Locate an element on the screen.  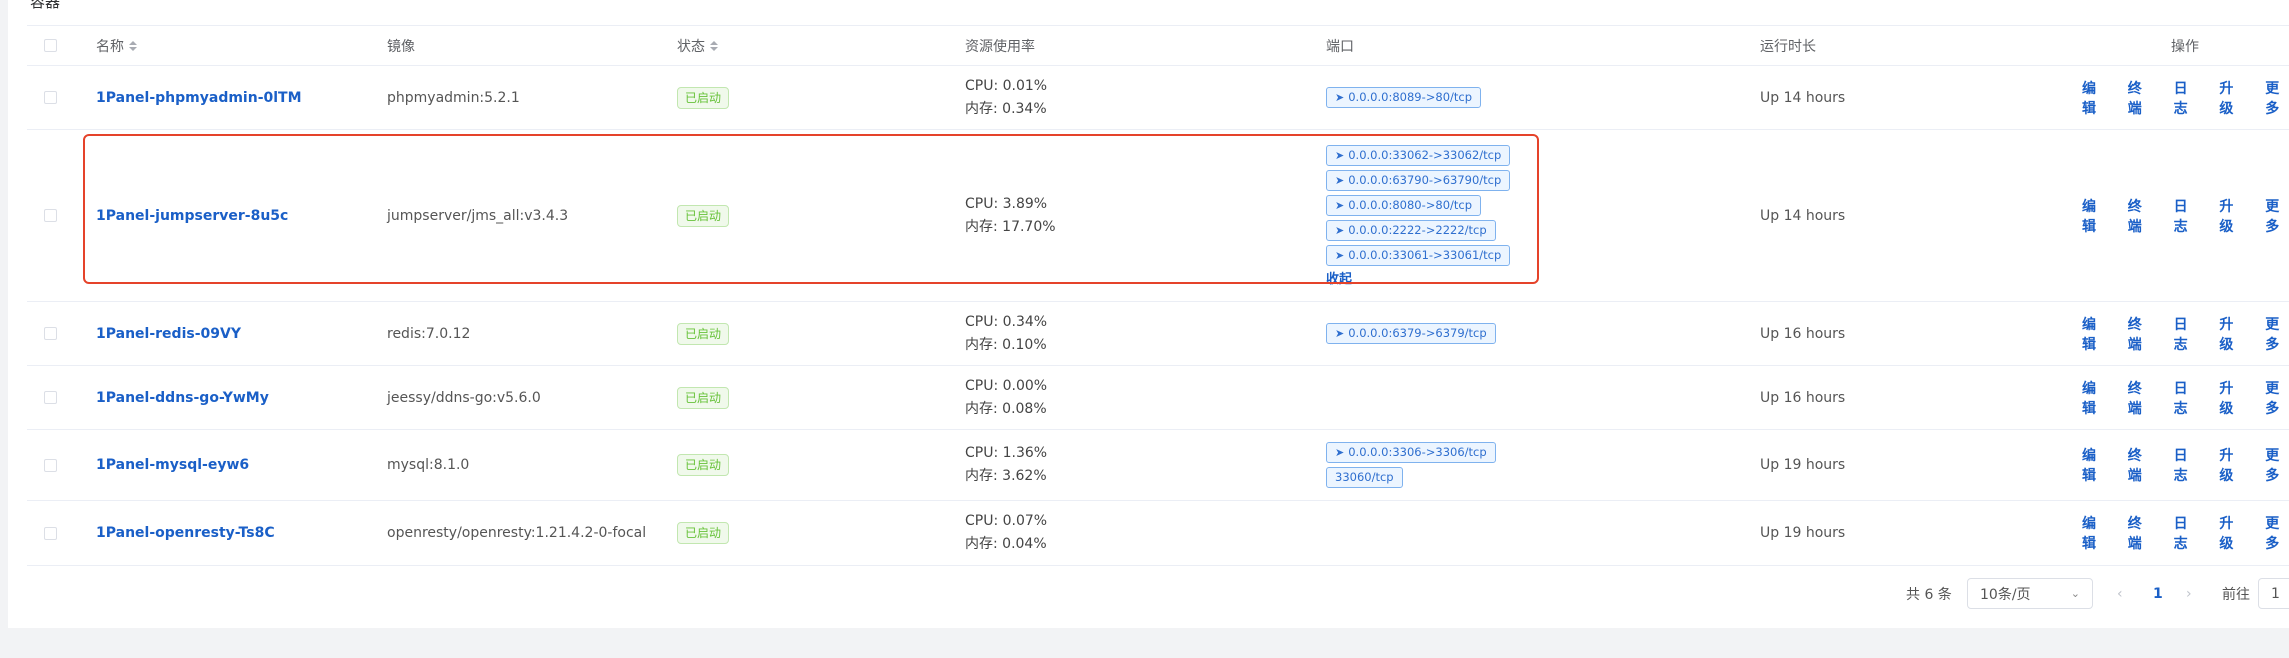
column-header-image: 镜像 is located at coordinates (401, 46).